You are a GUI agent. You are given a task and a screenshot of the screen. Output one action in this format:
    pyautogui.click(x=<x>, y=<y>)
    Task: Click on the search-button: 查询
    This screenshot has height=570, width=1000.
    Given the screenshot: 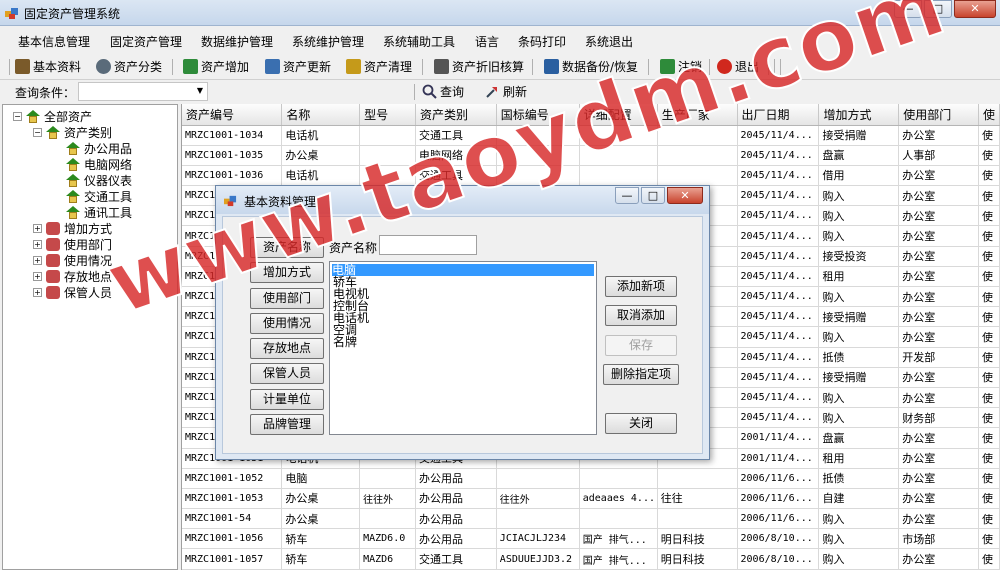 What is the action you would take?
    pyautogui.click(x=443, y=91)
    